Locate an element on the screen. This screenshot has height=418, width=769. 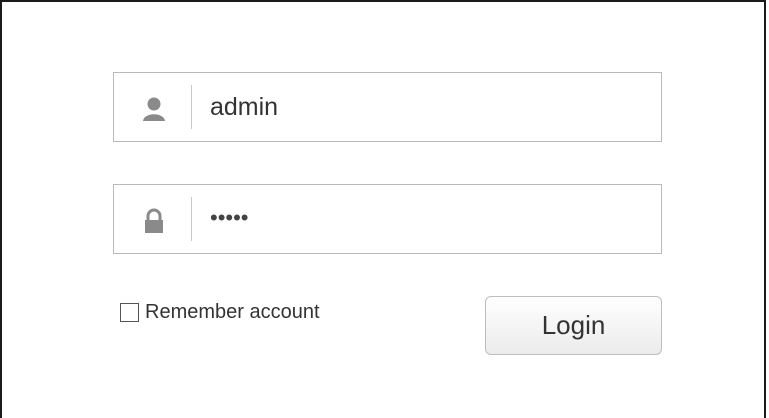
user-icon is located at coordinates (154, 109).